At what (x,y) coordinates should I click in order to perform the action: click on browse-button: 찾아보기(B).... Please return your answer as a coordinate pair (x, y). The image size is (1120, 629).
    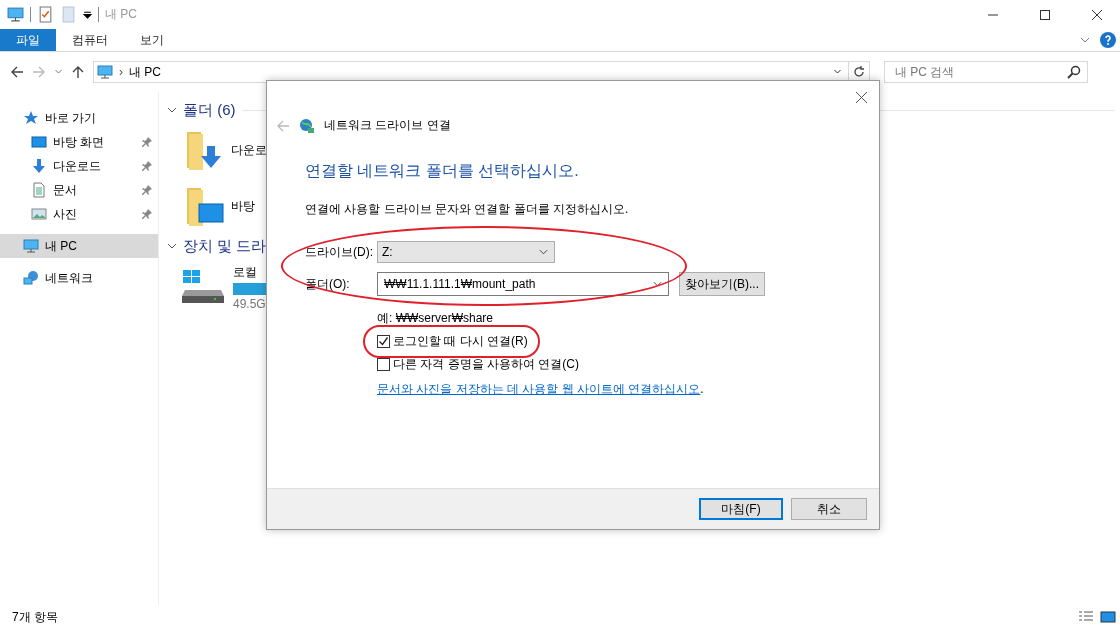
    Looking at the image, I should click on (722, 284).